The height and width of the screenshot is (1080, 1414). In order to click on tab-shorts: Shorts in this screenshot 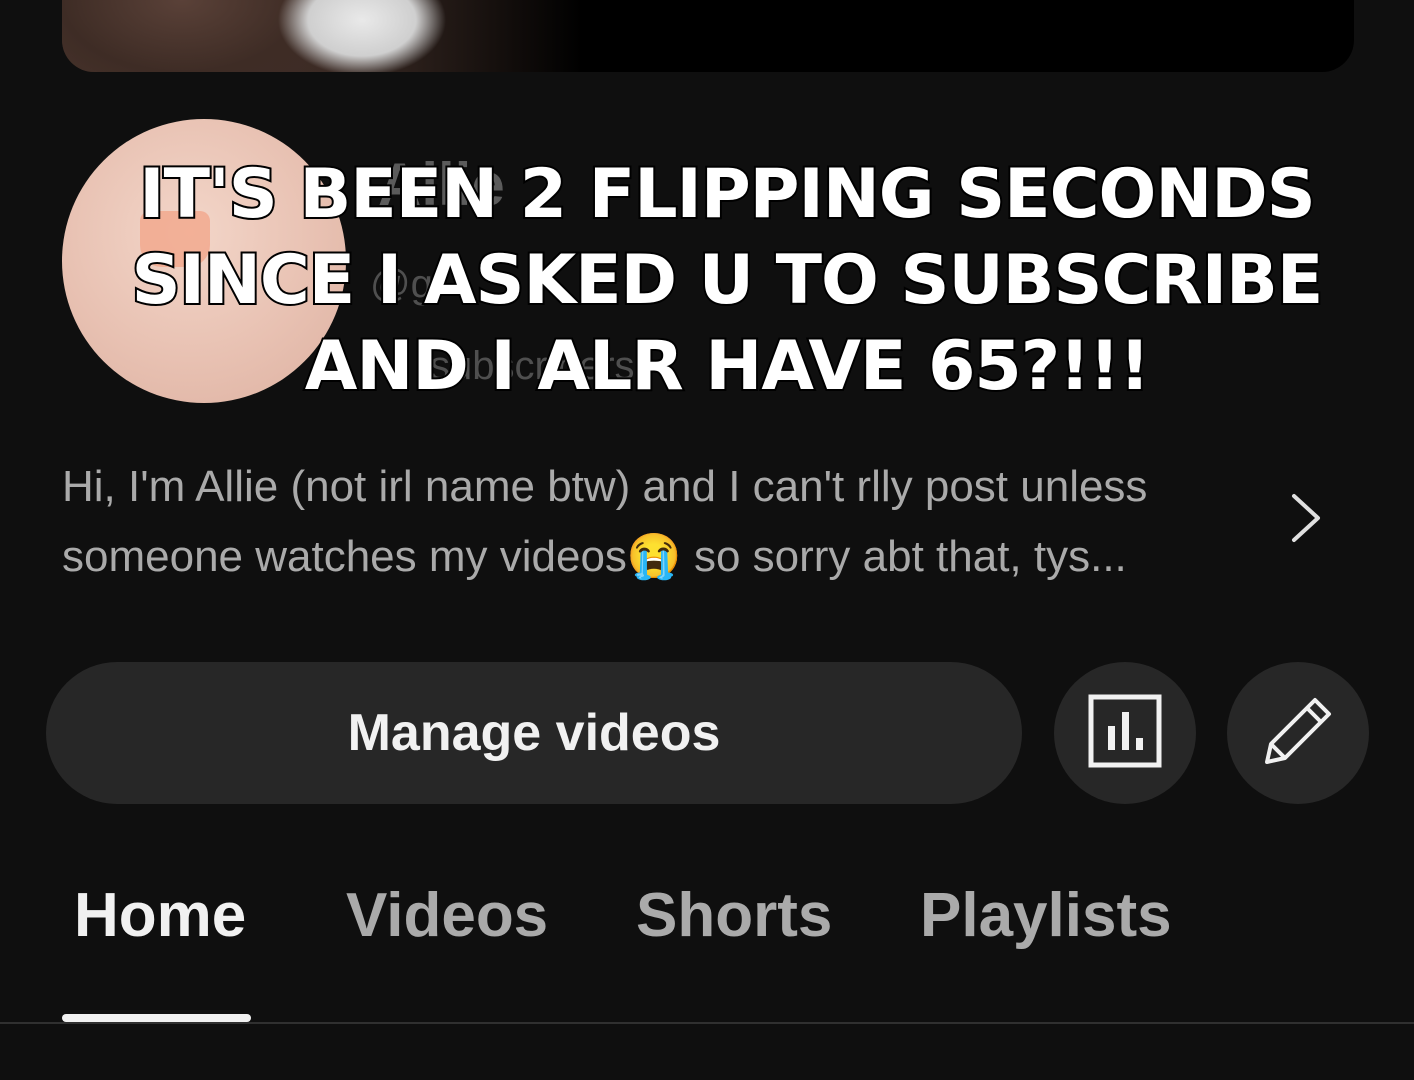, I will do `click(734, 915)`.